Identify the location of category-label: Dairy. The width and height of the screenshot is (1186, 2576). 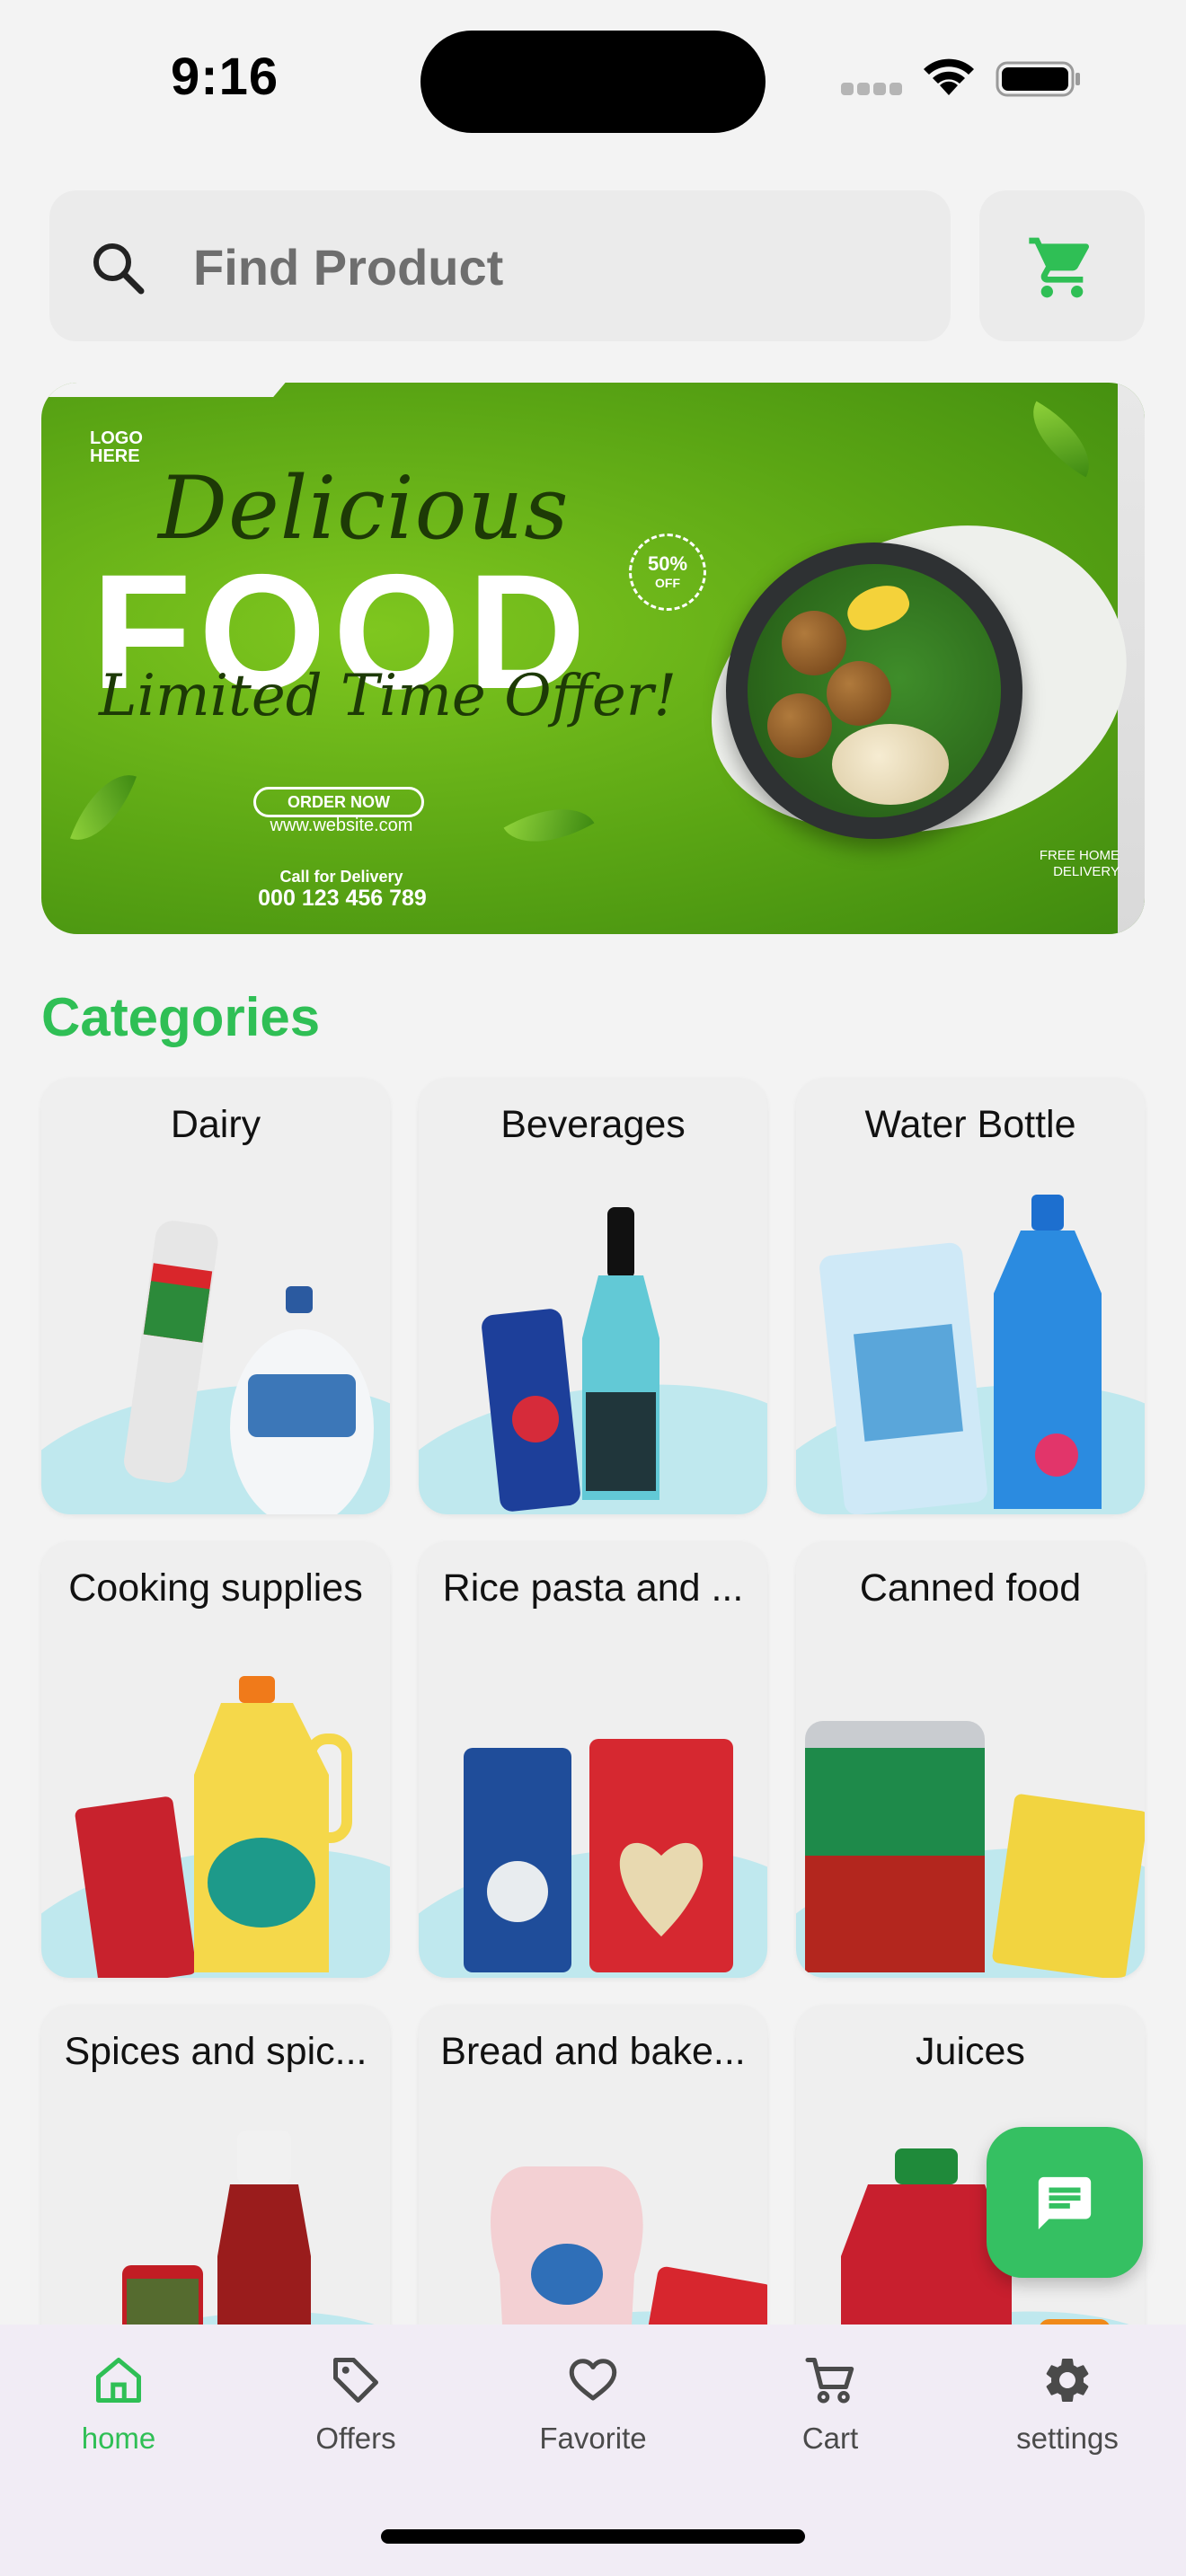
(215, 1124).